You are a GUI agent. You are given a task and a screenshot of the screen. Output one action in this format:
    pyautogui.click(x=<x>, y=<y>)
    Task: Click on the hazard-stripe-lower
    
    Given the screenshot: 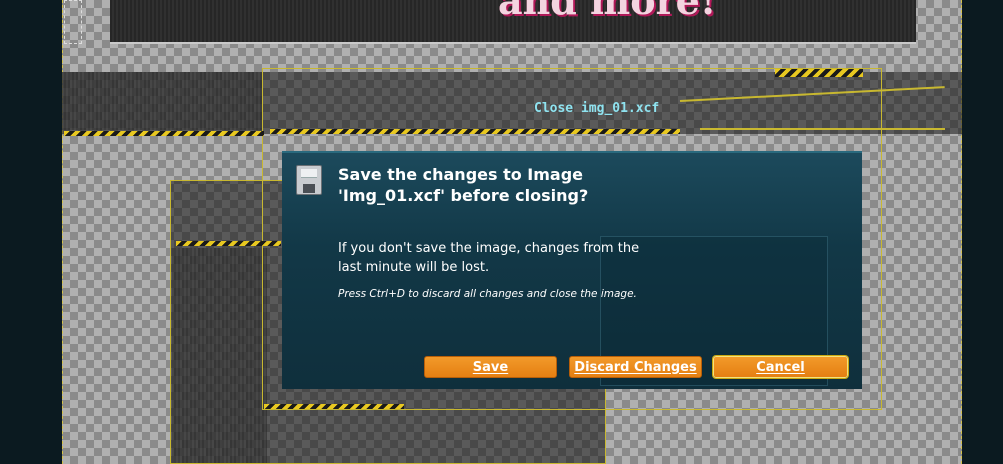 What is the action you would take?
    pyautogui.click(x=228, y=243)
    